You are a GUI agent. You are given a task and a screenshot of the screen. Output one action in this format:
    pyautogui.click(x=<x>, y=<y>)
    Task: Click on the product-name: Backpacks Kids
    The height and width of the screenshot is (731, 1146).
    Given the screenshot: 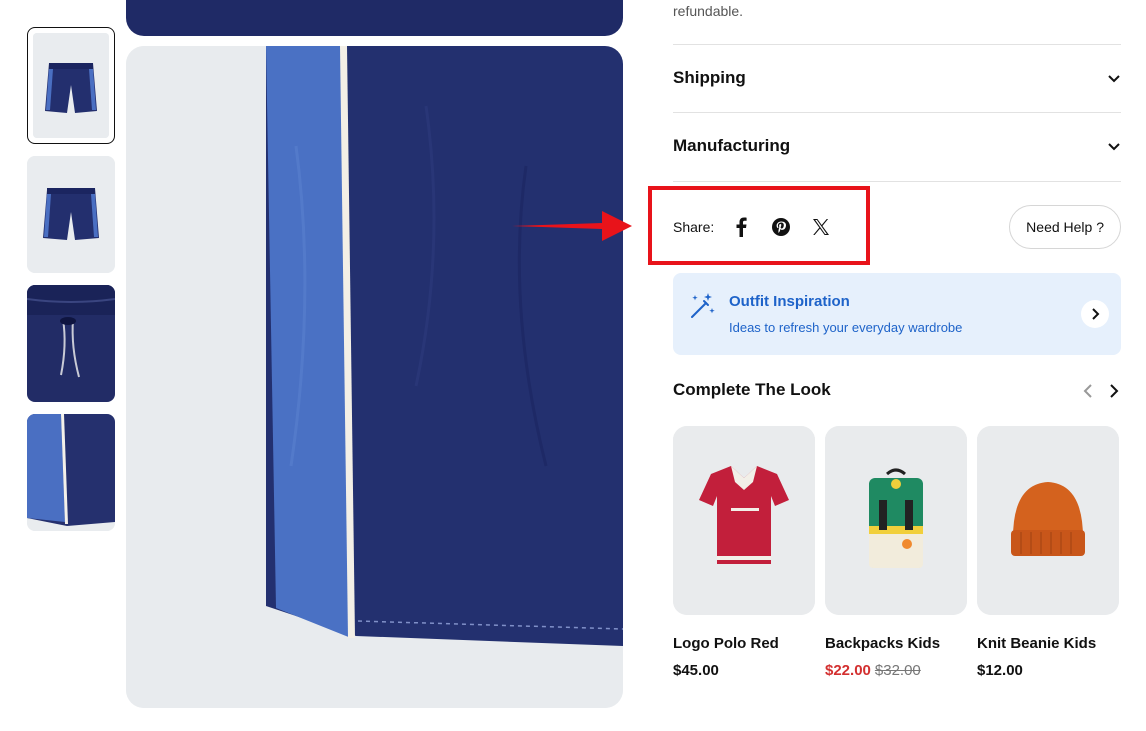 What is the action you would take?
    pyautogui.click(x=883, y=643)
    